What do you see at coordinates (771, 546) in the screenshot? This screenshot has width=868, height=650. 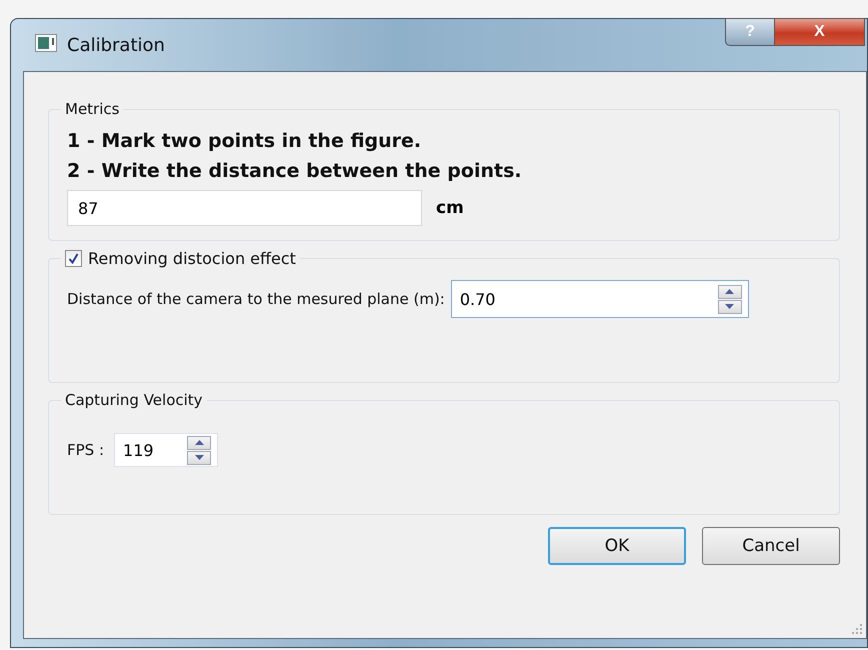 I see `dialog-button: Cancel` at bounding box center [771, 546].